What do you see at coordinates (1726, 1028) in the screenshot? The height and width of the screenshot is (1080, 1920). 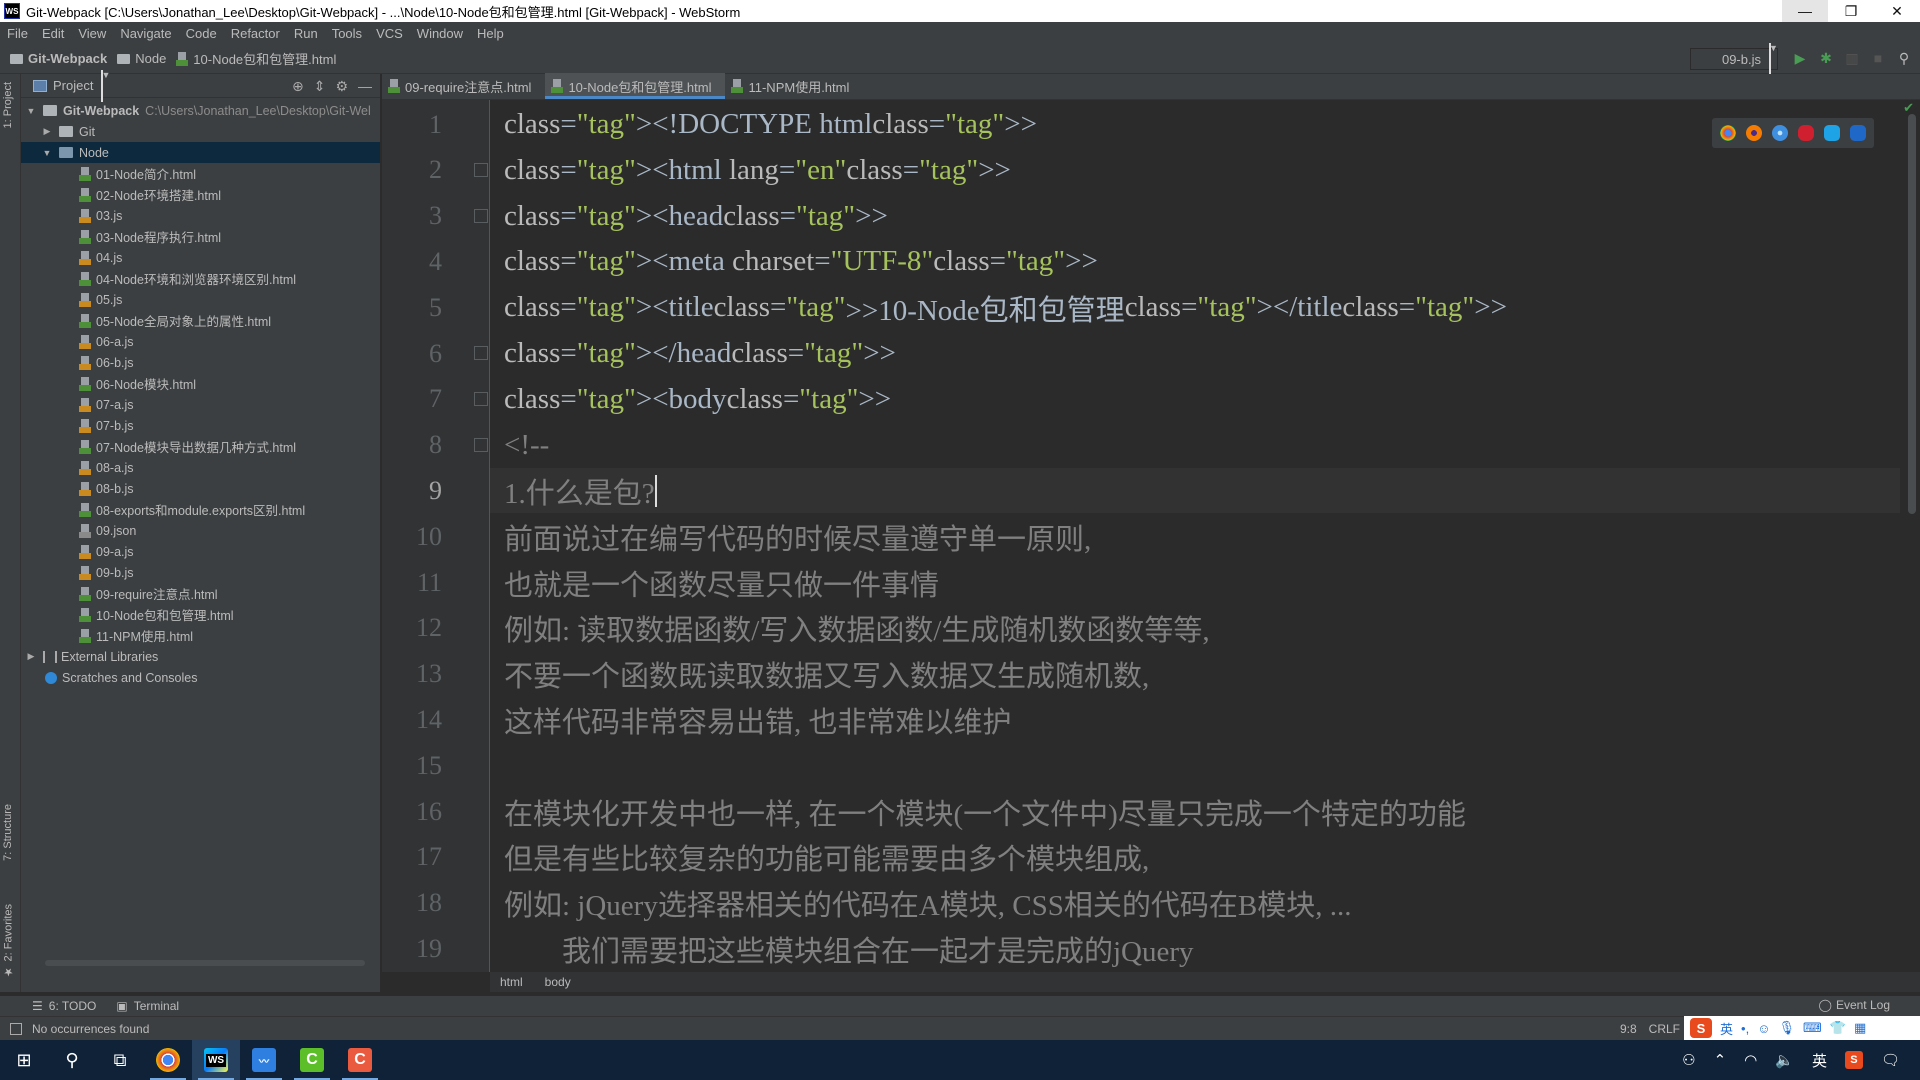 I see `ime-language-toggle: 英` at bounding box center [1726, 1028].